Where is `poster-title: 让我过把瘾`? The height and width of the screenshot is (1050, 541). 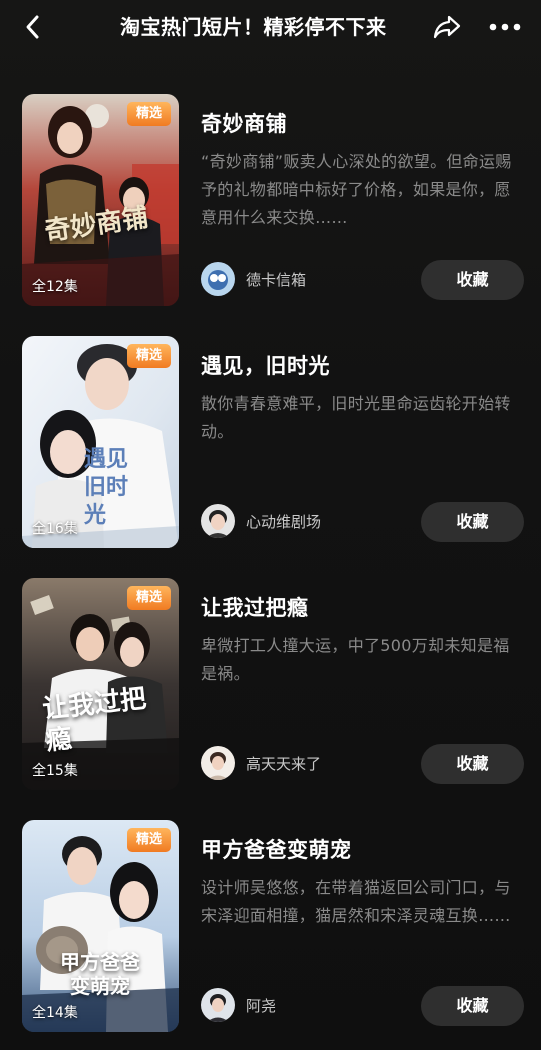 poster-title: 让我过把瘾 is located at coordinates (94, 720).